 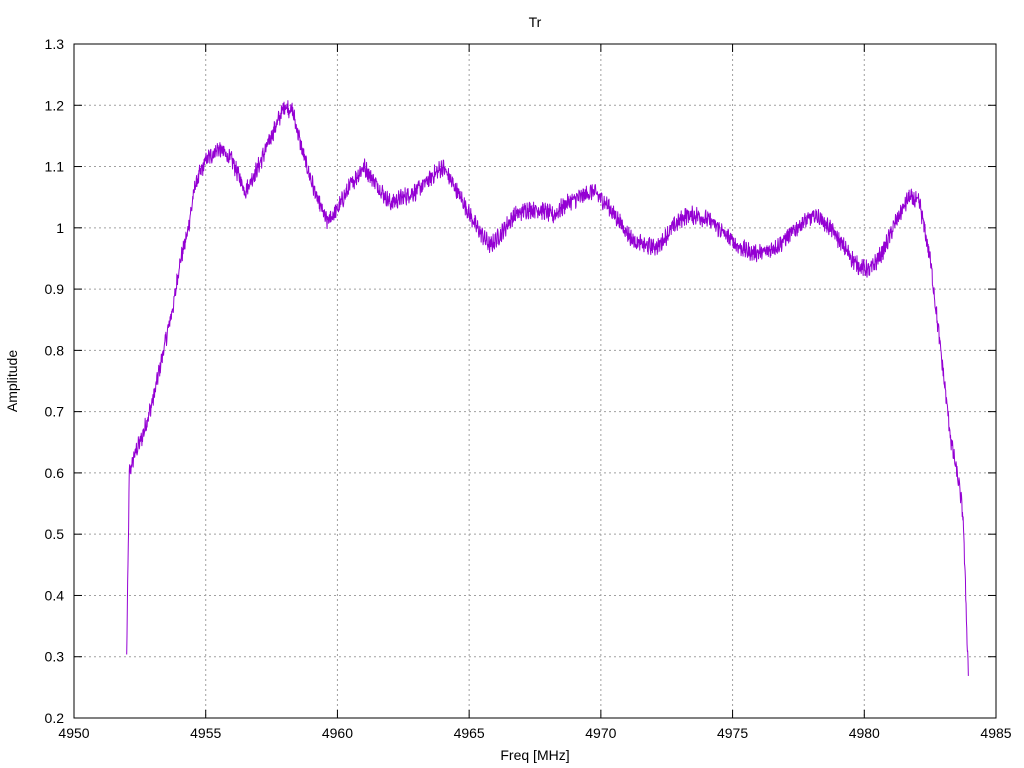 I want to click on y-tick-label: 0.7, so click(x=55, y=412).